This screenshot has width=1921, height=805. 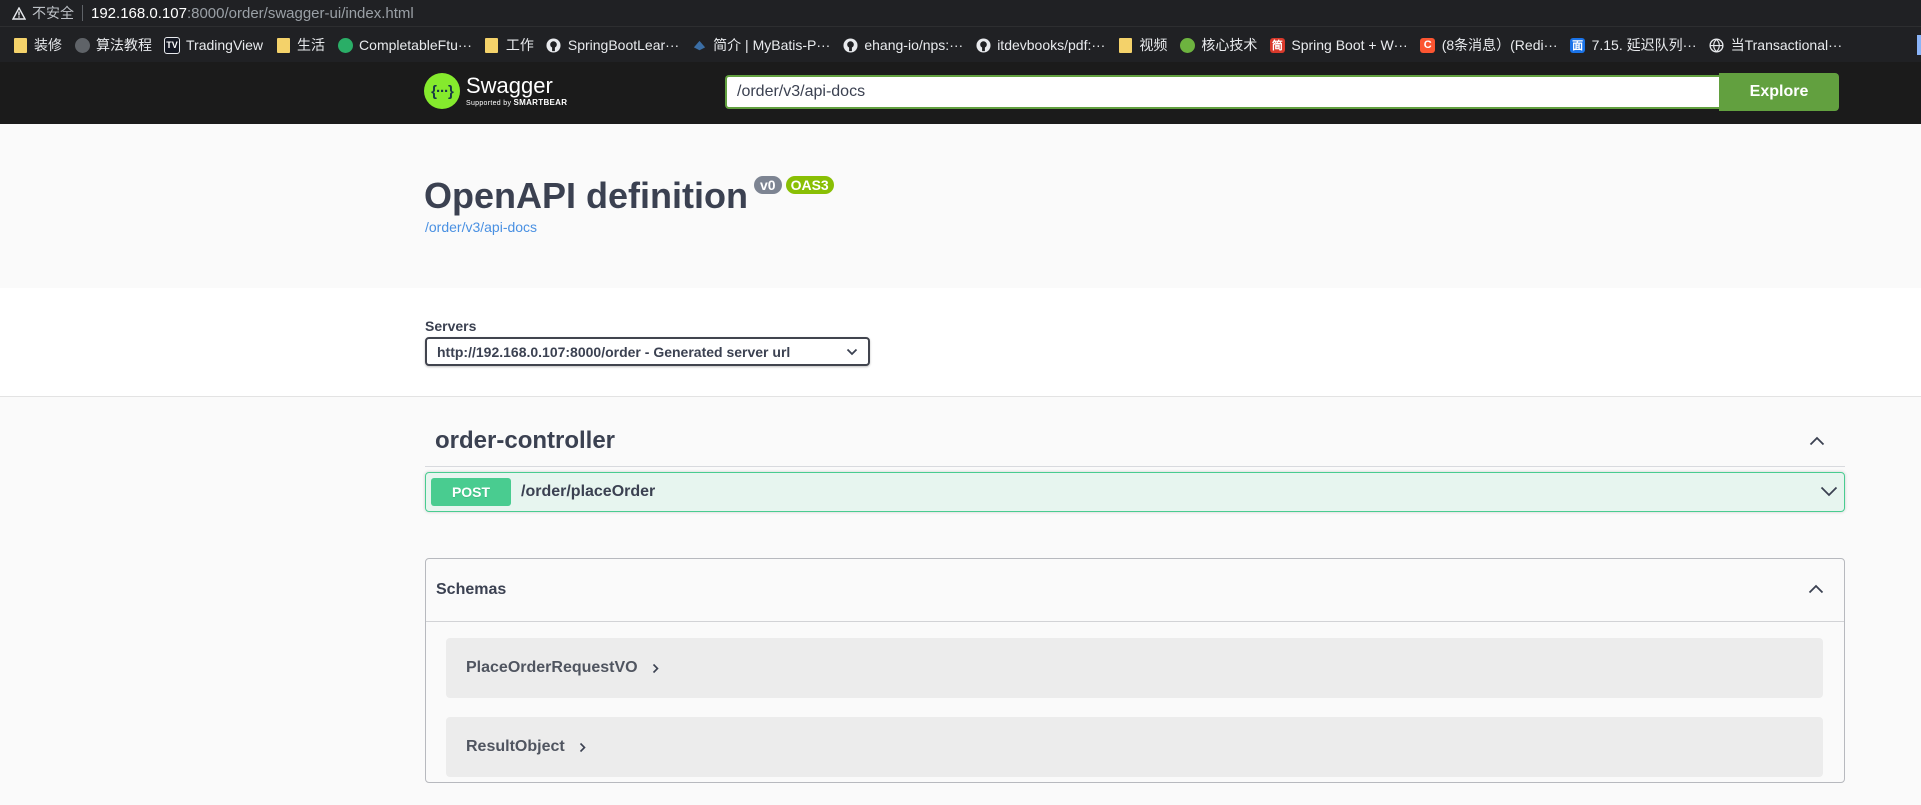 I want to click on swagger-logo-text: Swagger Supported by SMARTBEAR, so click(x=516, y=90).